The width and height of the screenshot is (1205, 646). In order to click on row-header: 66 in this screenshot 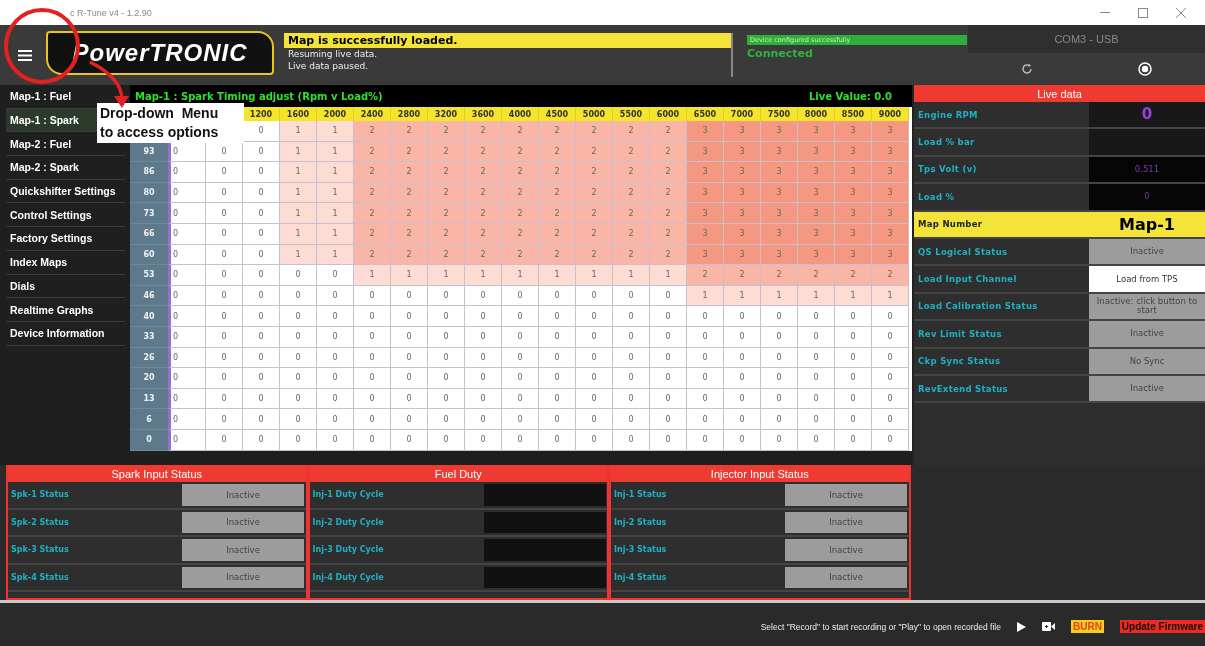, I will do `click(149, 234)`.